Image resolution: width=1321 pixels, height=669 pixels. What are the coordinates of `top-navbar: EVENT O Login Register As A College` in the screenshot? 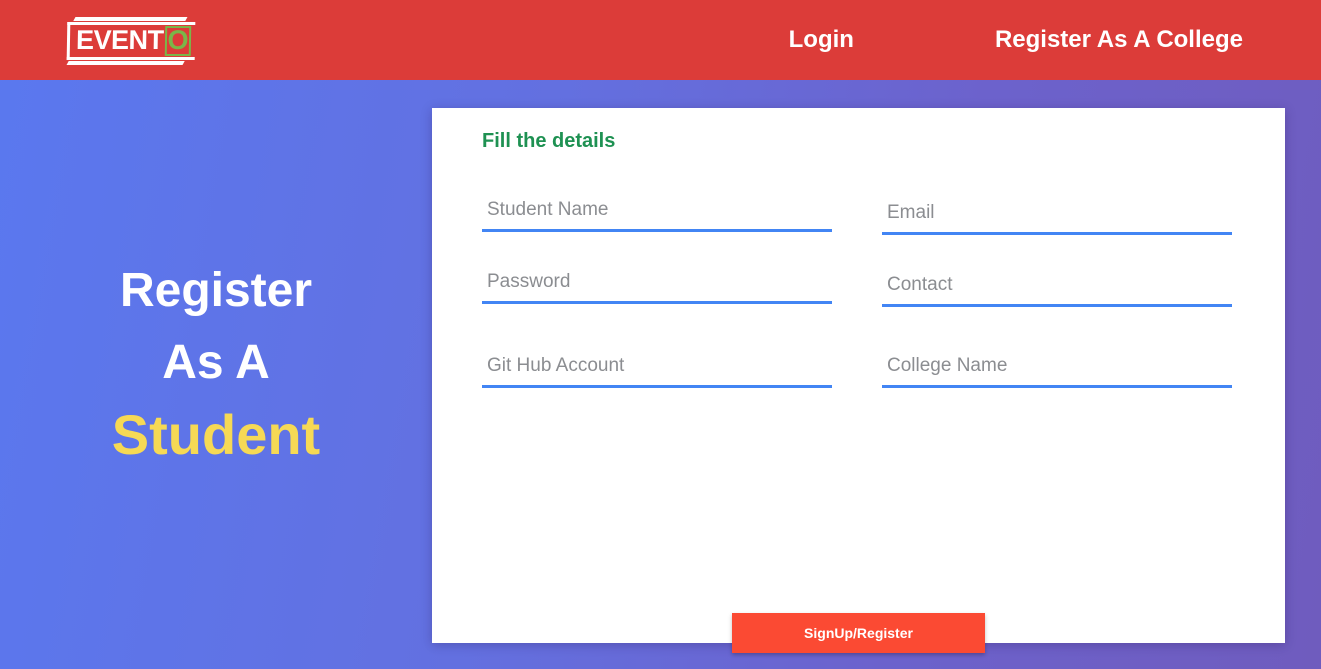 It's located at (660, 40).